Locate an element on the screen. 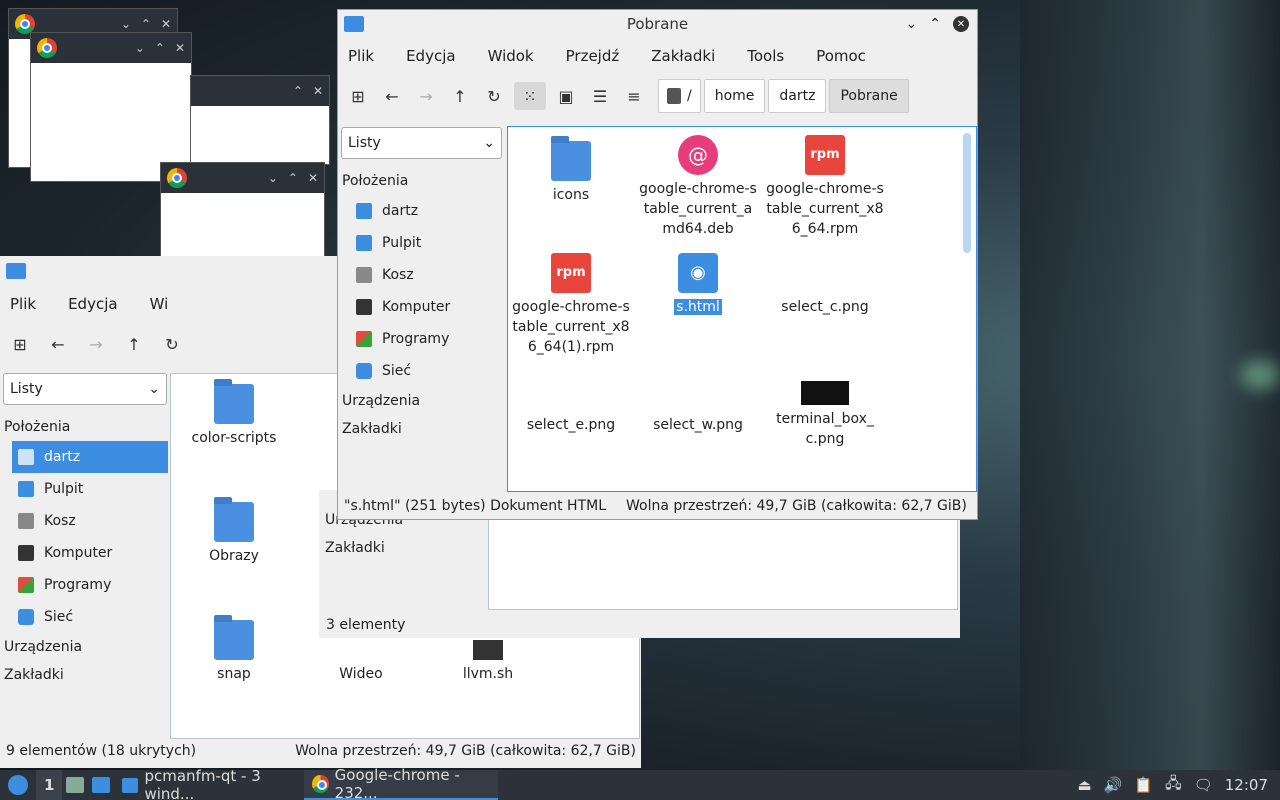  path-home-button: home is located at coordinates (734, 96).